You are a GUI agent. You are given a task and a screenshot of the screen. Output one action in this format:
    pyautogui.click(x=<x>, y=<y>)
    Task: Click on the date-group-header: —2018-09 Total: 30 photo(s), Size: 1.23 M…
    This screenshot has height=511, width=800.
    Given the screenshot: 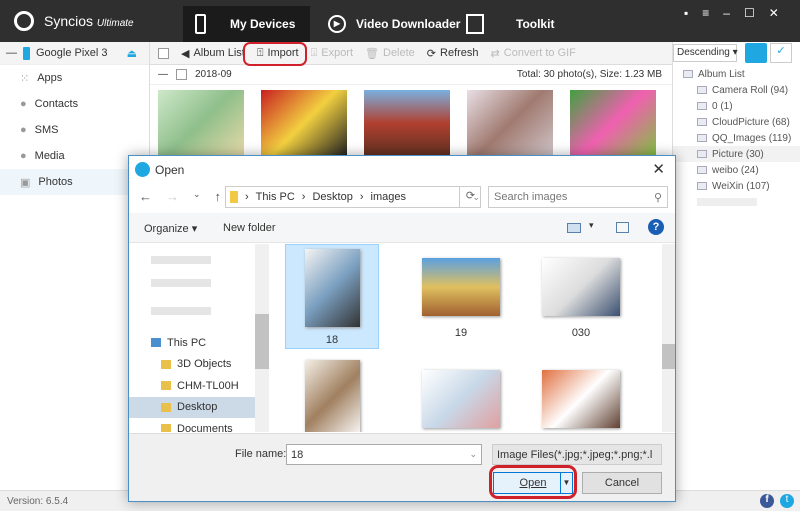 What is the action you would take?
    pyautogui.click(x=411, y=75)
    